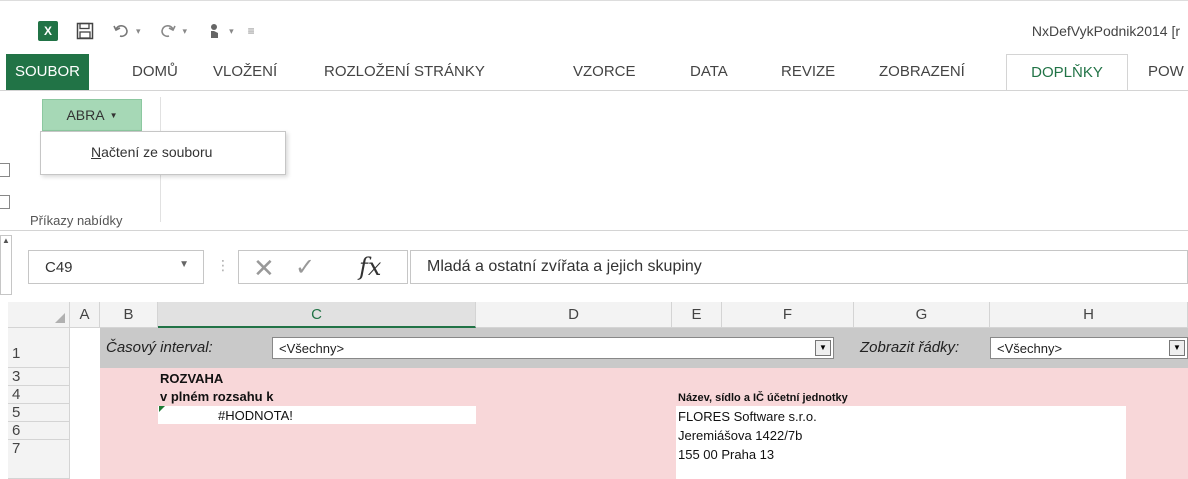 The image size is (1188, 479). What do you see at coordinates (39, 459) in the screenshot?
I see `row-header-7: 7` at bounding box center [39, 459].